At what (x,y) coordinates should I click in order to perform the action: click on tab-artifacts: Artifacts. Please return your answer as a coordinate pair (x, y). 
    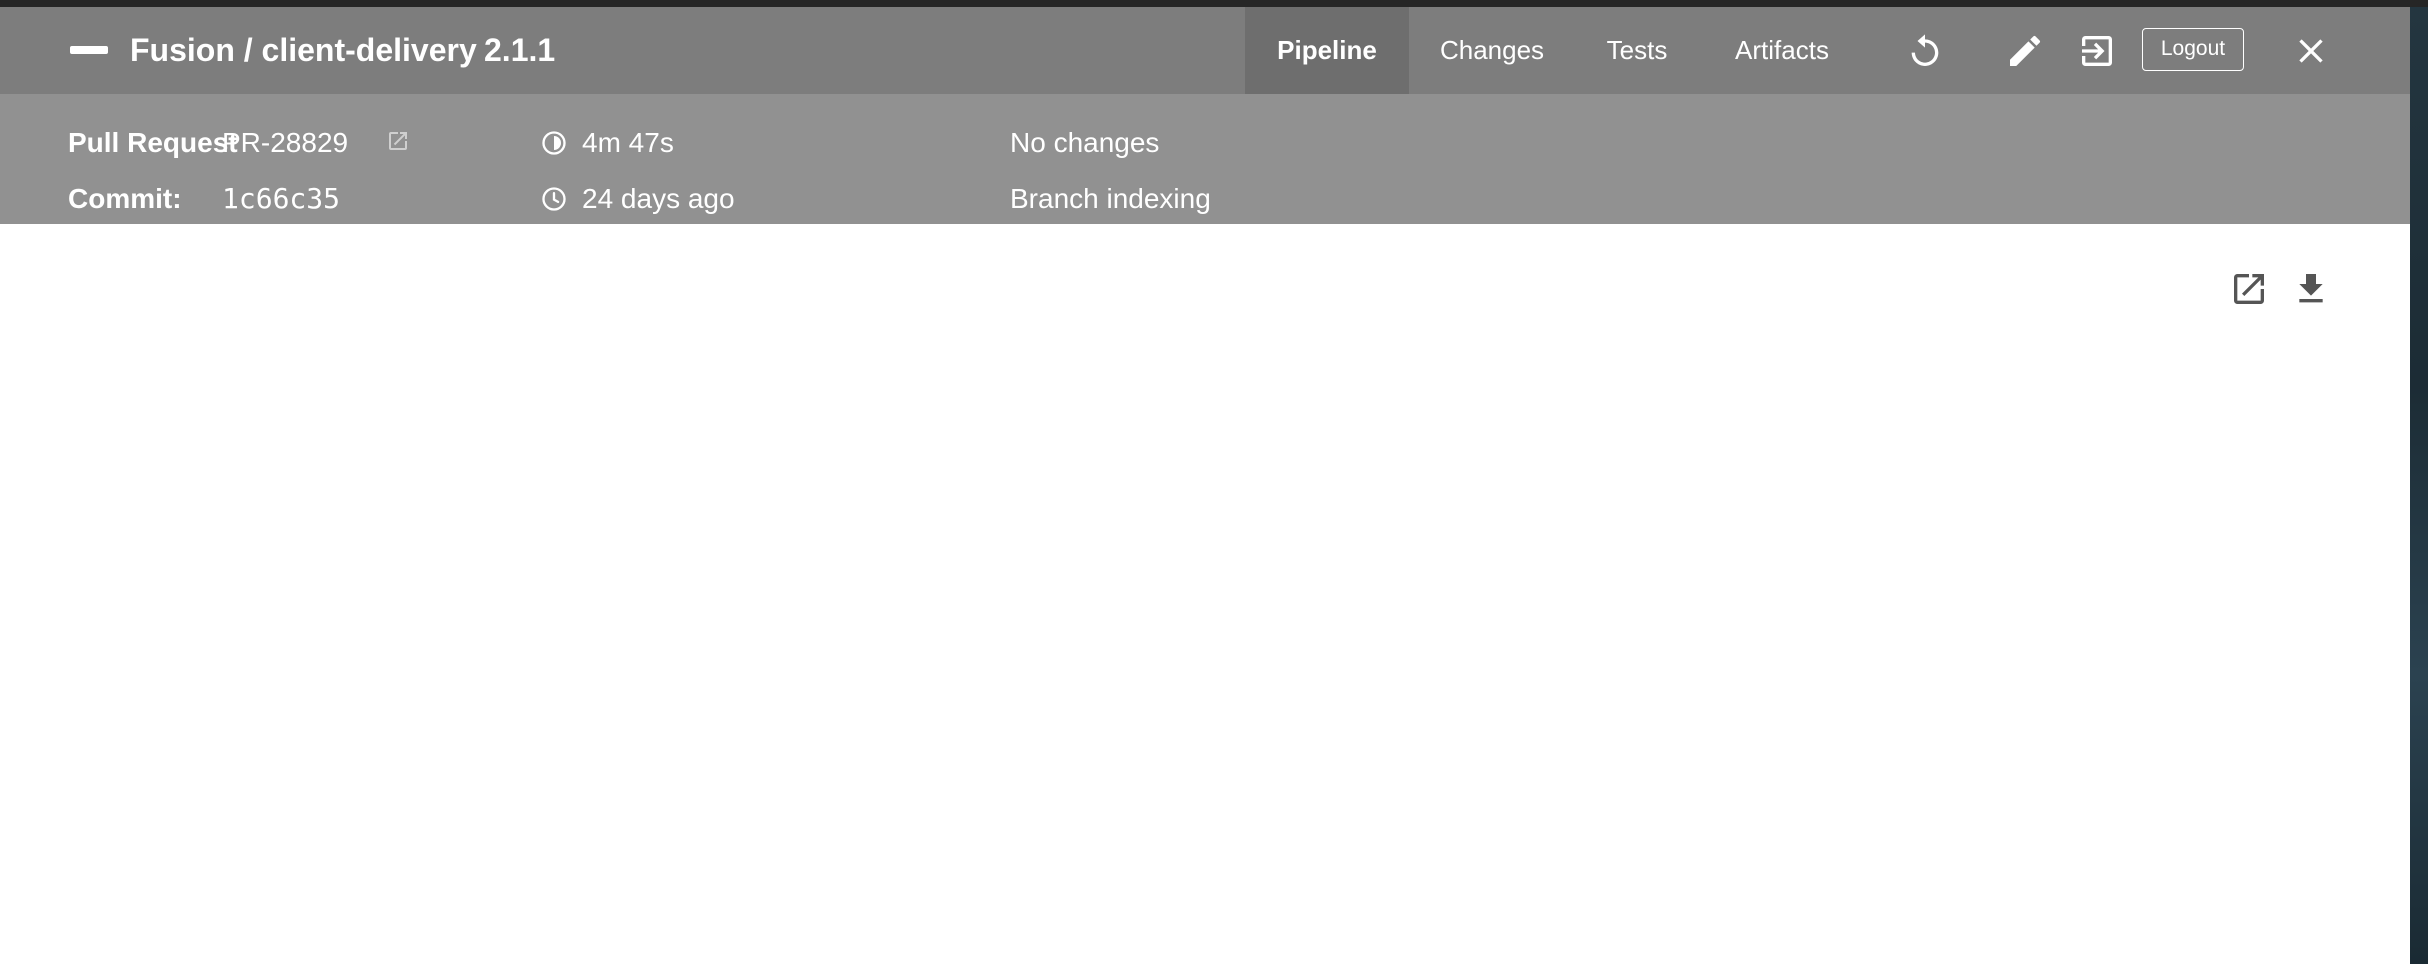
    Looking at the image, I should click on (1782, 50).